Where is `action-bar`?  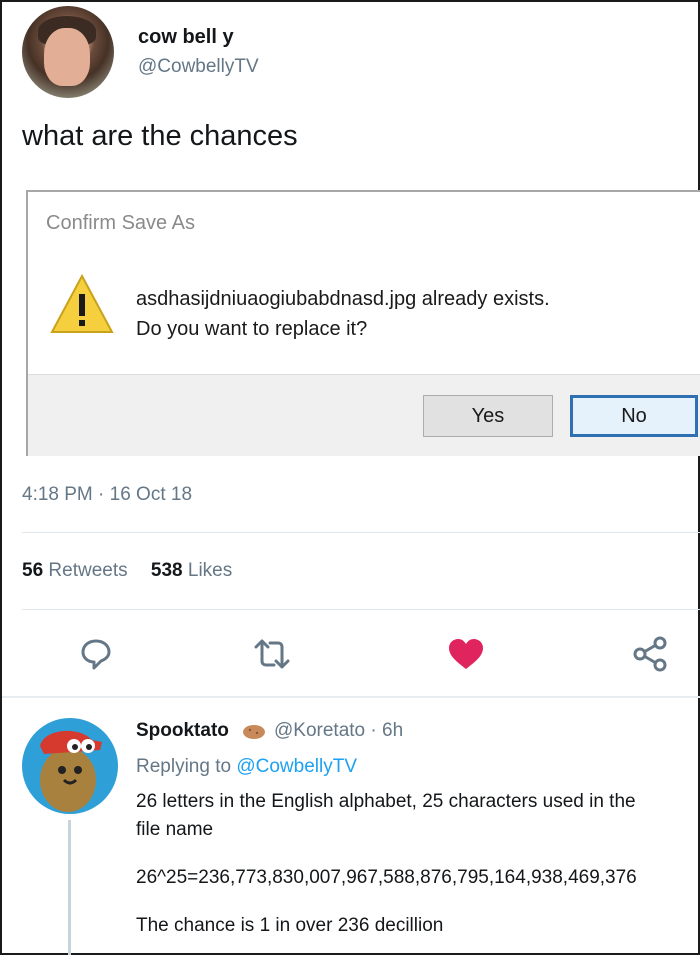
action-bar is located at coordinates (351, 657).